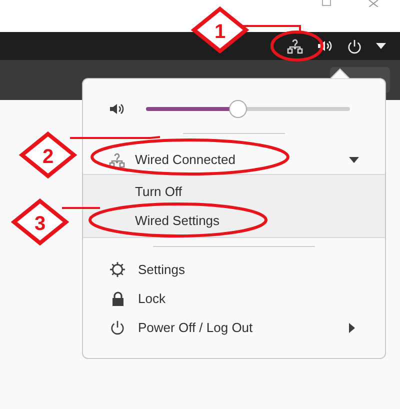 The height and width of the screenshot is (409, 400). What do you see at coordinates (158, 191) in the screenshot?
I see `submenu-item: Turn Off` at bounding box center [158, 191].